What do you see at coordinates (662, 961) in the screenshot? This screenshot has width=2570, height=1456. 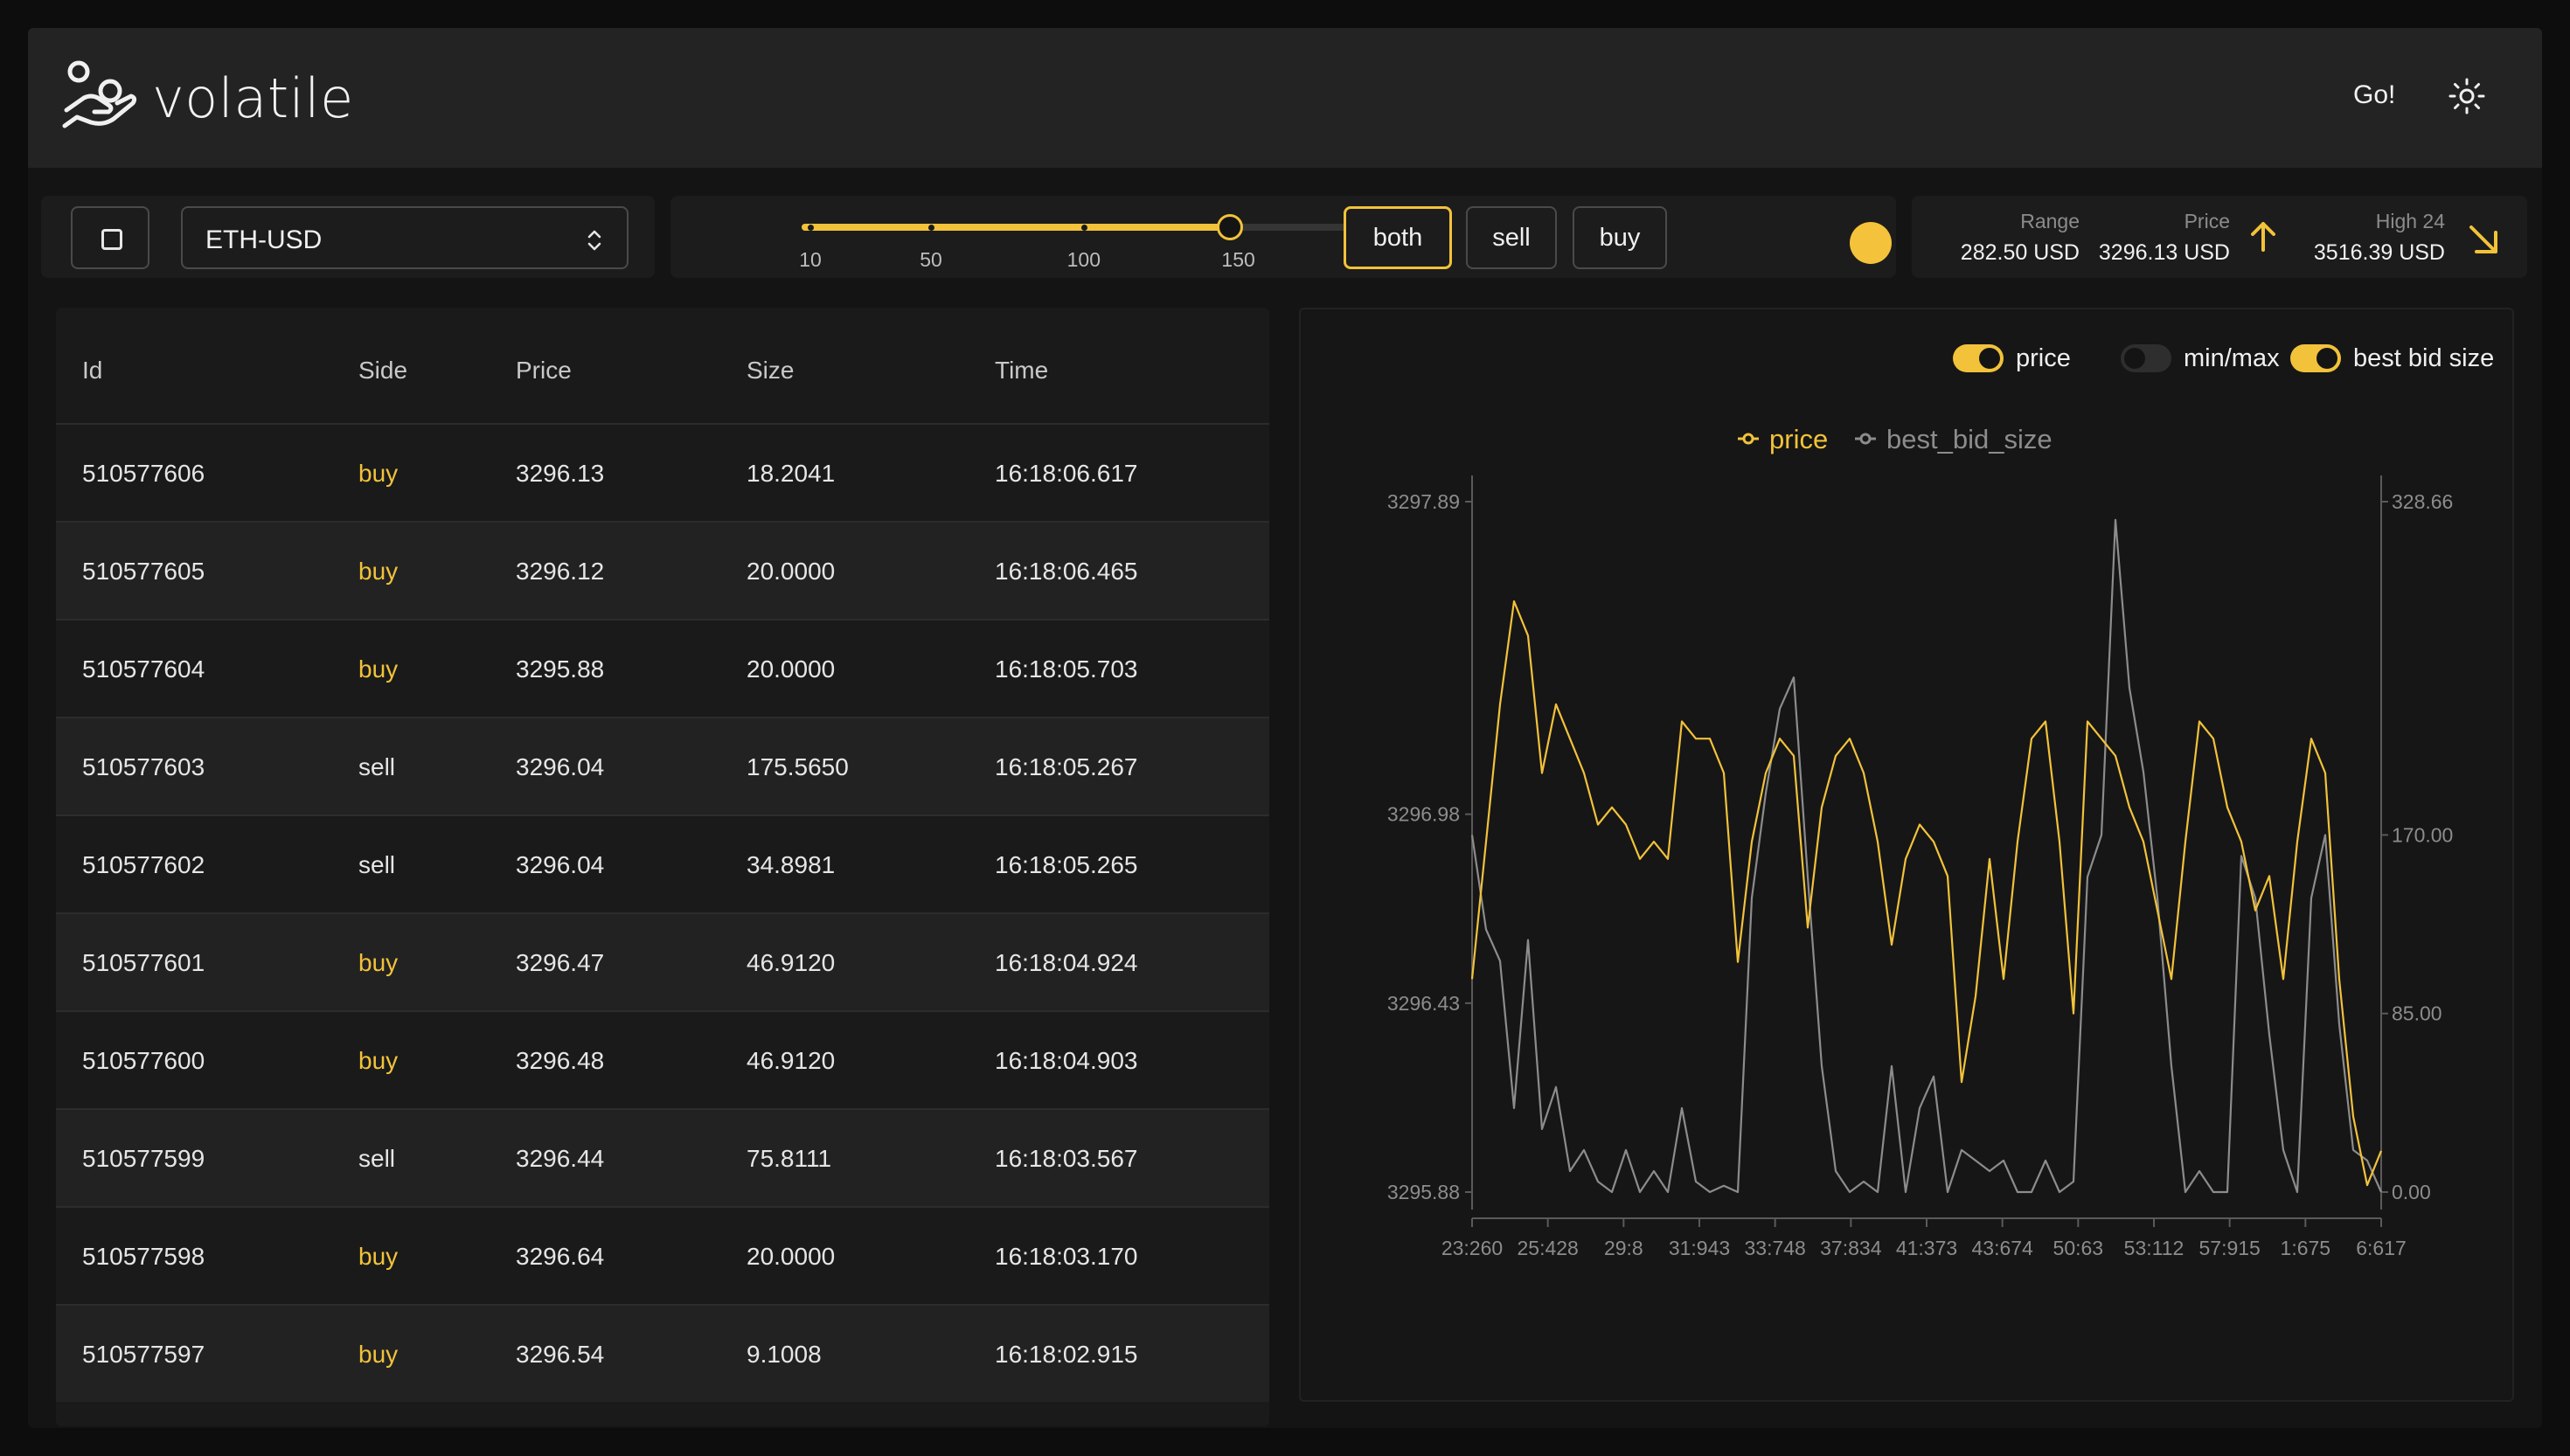 I see `table-row: 510577601 buy 3296.47 46.9120 16:18:04.924` at bounding box center [662, 961].